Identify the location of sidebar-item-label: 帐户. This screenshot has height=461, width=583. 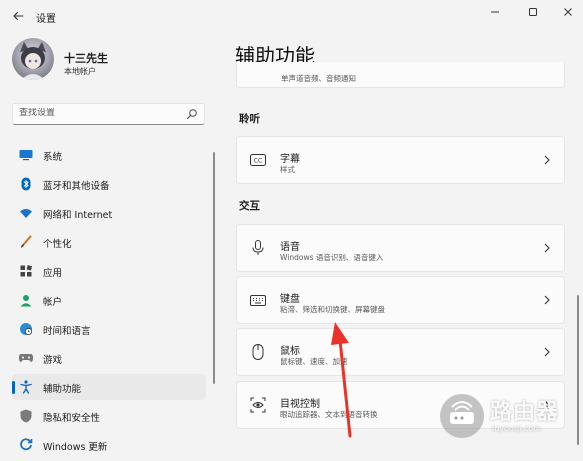
(53, 302).